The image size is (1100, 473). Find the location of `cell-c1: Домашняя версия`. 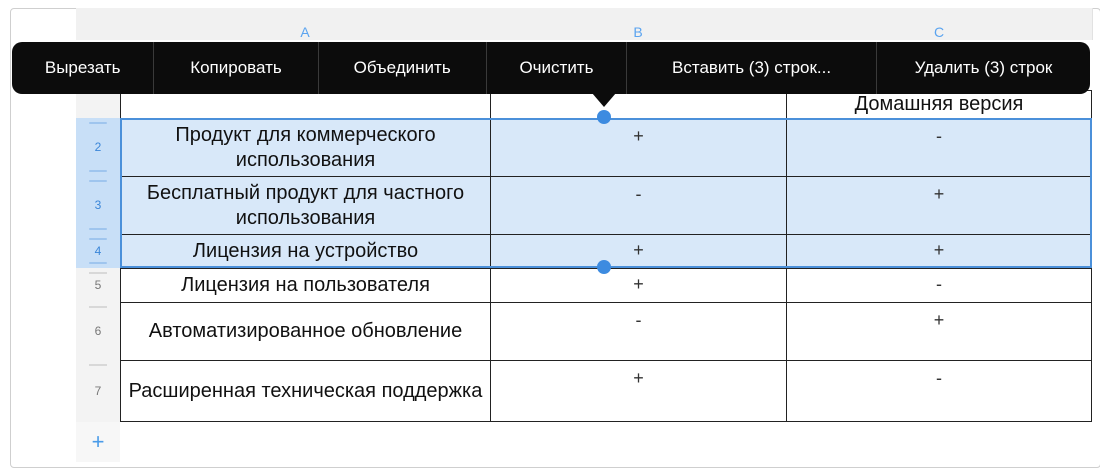

cell-c1: Домашняя версия is located at coordinates (939, 104).